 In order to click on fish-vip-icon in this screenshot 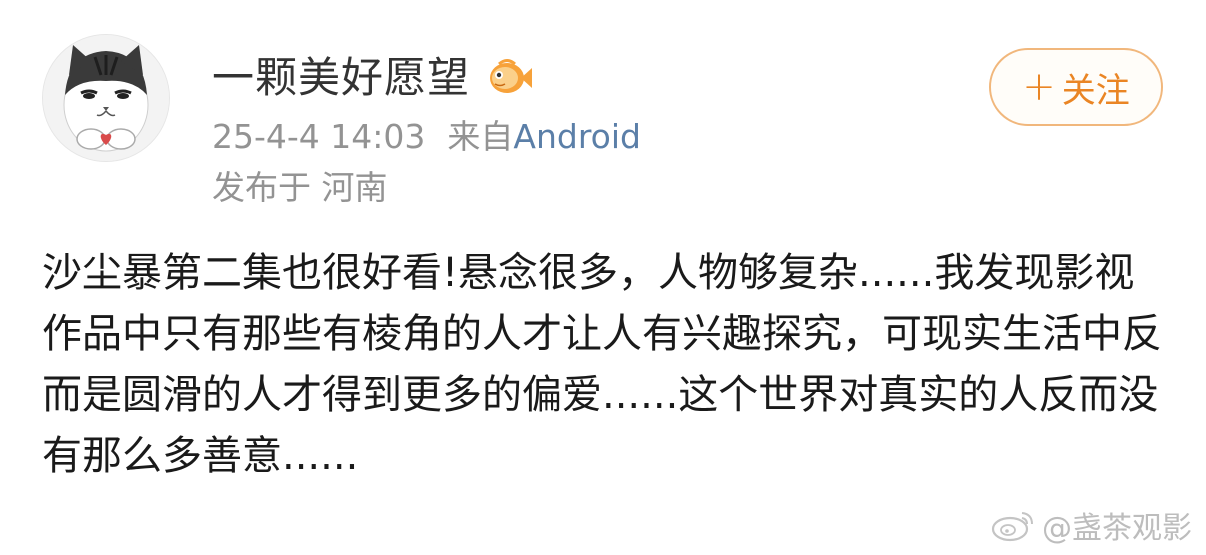, I will do `click(510, 77)`.